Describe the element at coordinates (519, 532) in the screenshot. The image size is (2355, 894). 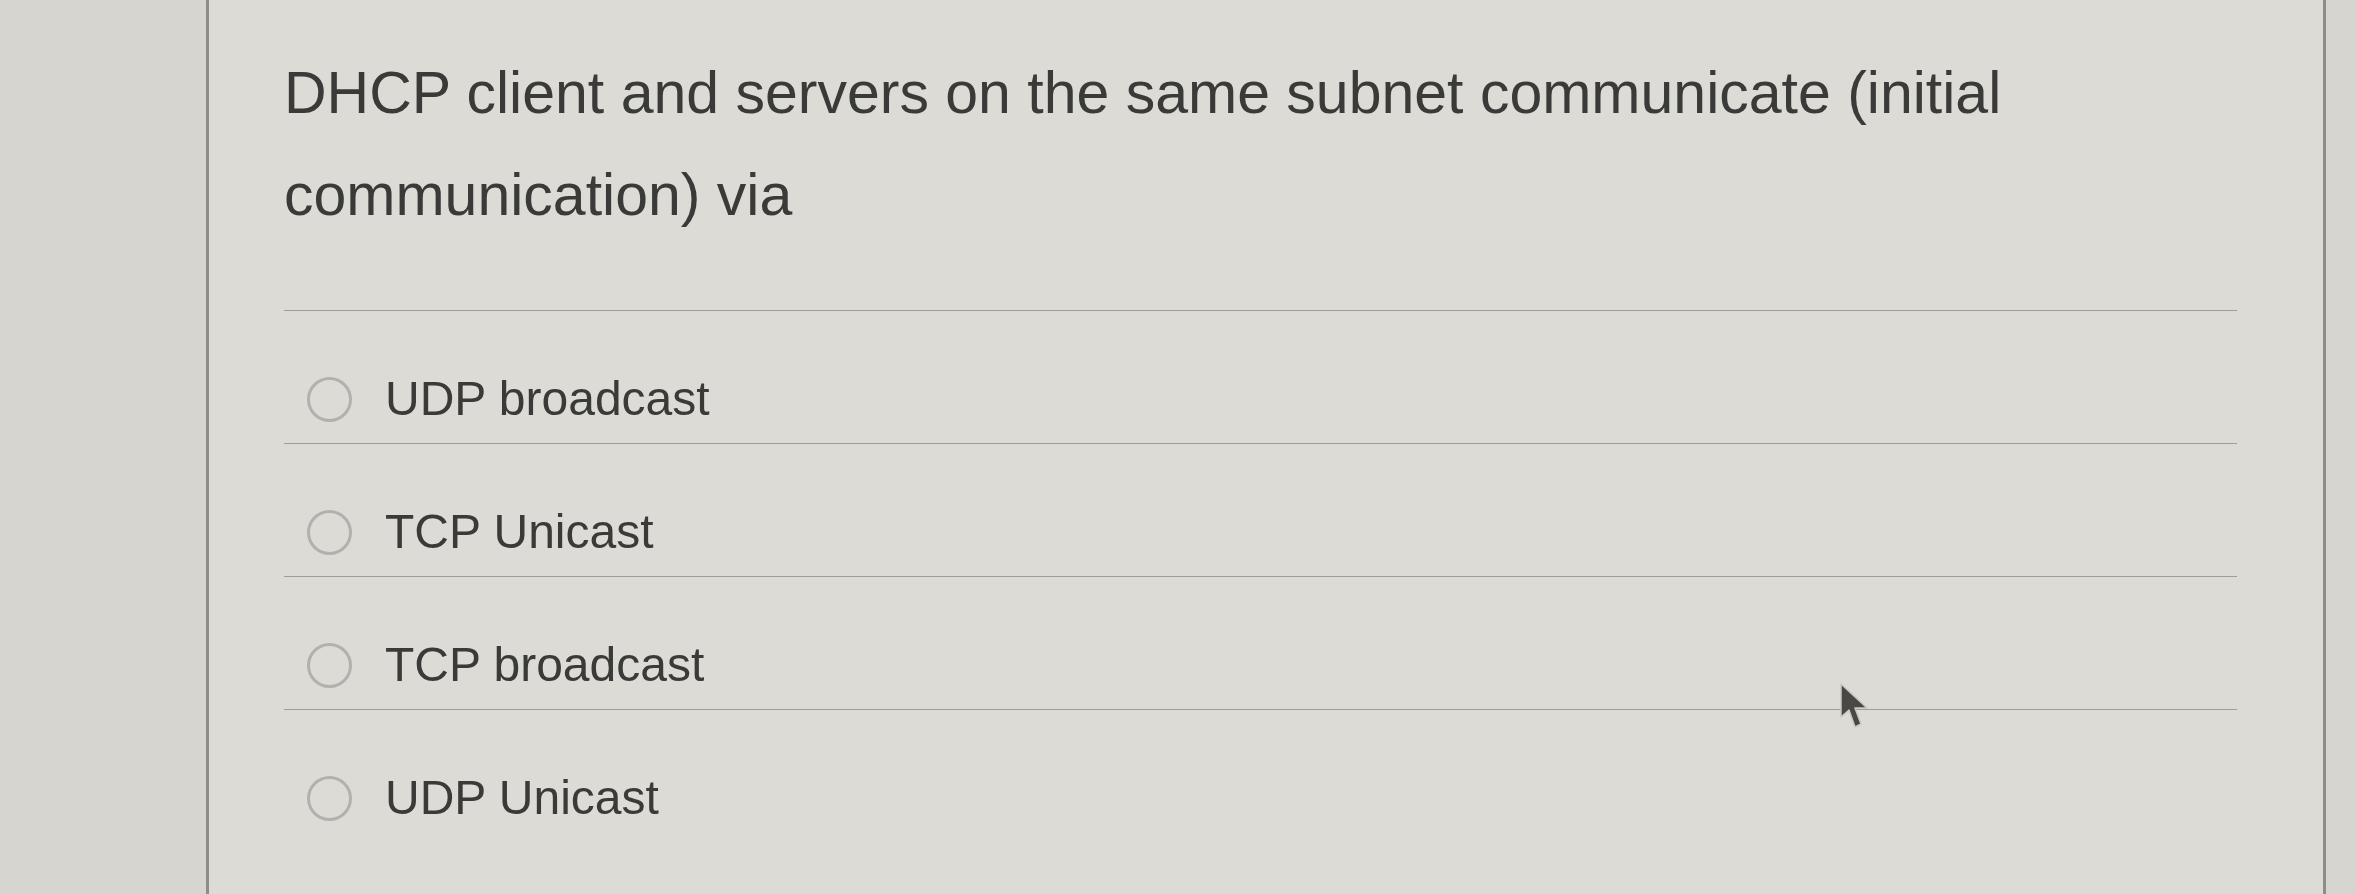
I see `option-label: TCP Unicast` at that location.